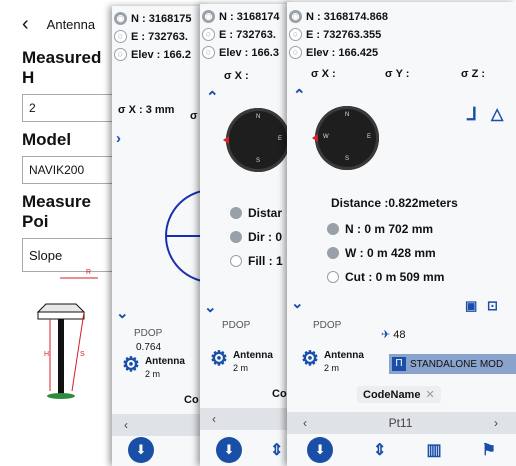 The width and height of the screenshot is (516, 466). I want to click on west-offset-row: W : 0 m 428 mm, so click(381, 253).